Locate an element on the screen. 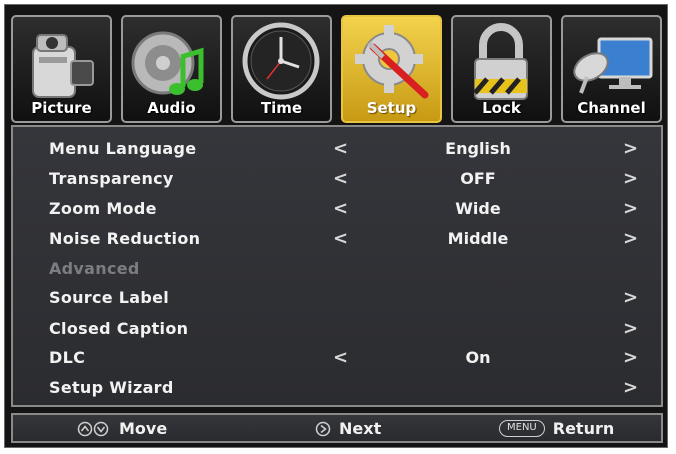 This screenshot has width=676, height=454. menu-item-dlc: DLC < On > is located at coordinates (337, 359).